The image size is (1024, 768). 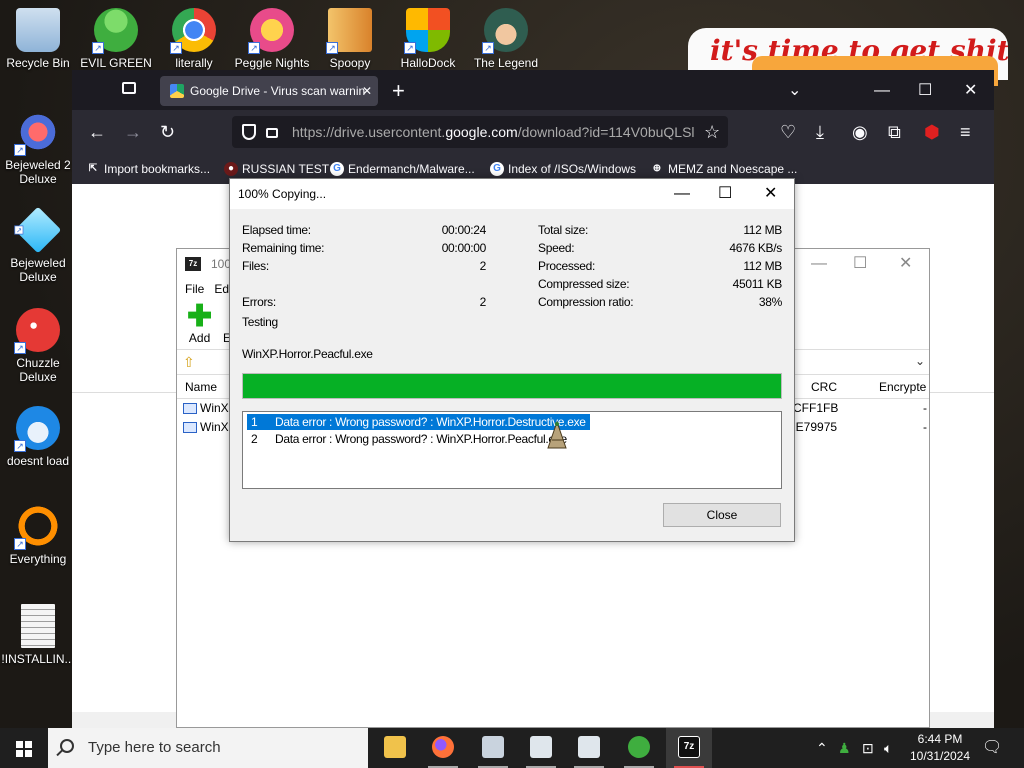 I want to click on close-tab-icon: ✕, so click(x=367, y=91).